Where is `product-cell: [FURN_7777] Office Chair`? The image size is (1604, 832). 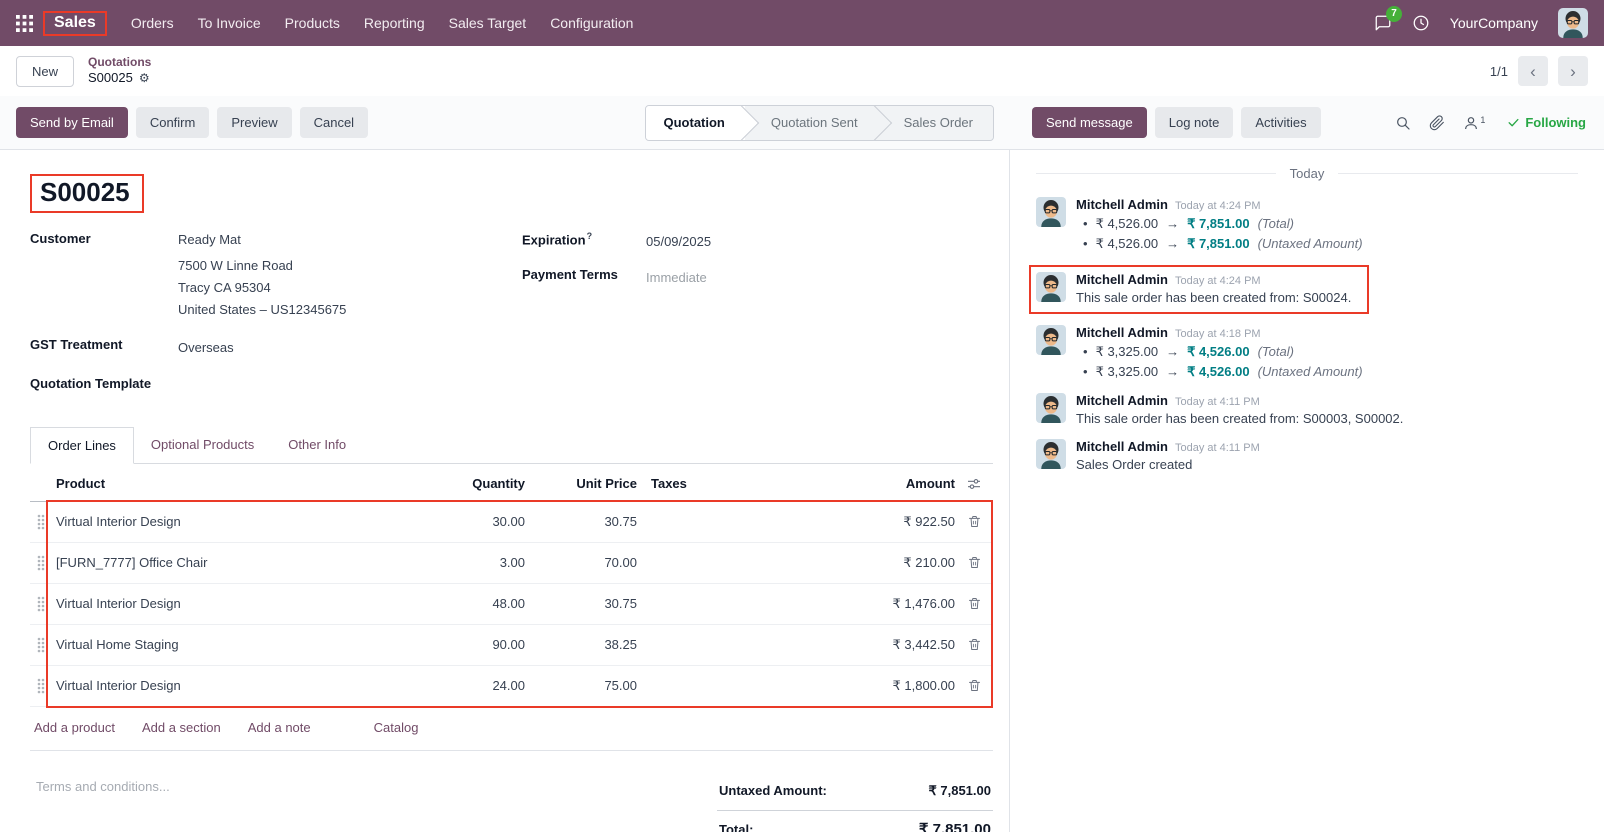 product-cell: [FURN_7777] Office Chair is located at coordinates (241, 562).